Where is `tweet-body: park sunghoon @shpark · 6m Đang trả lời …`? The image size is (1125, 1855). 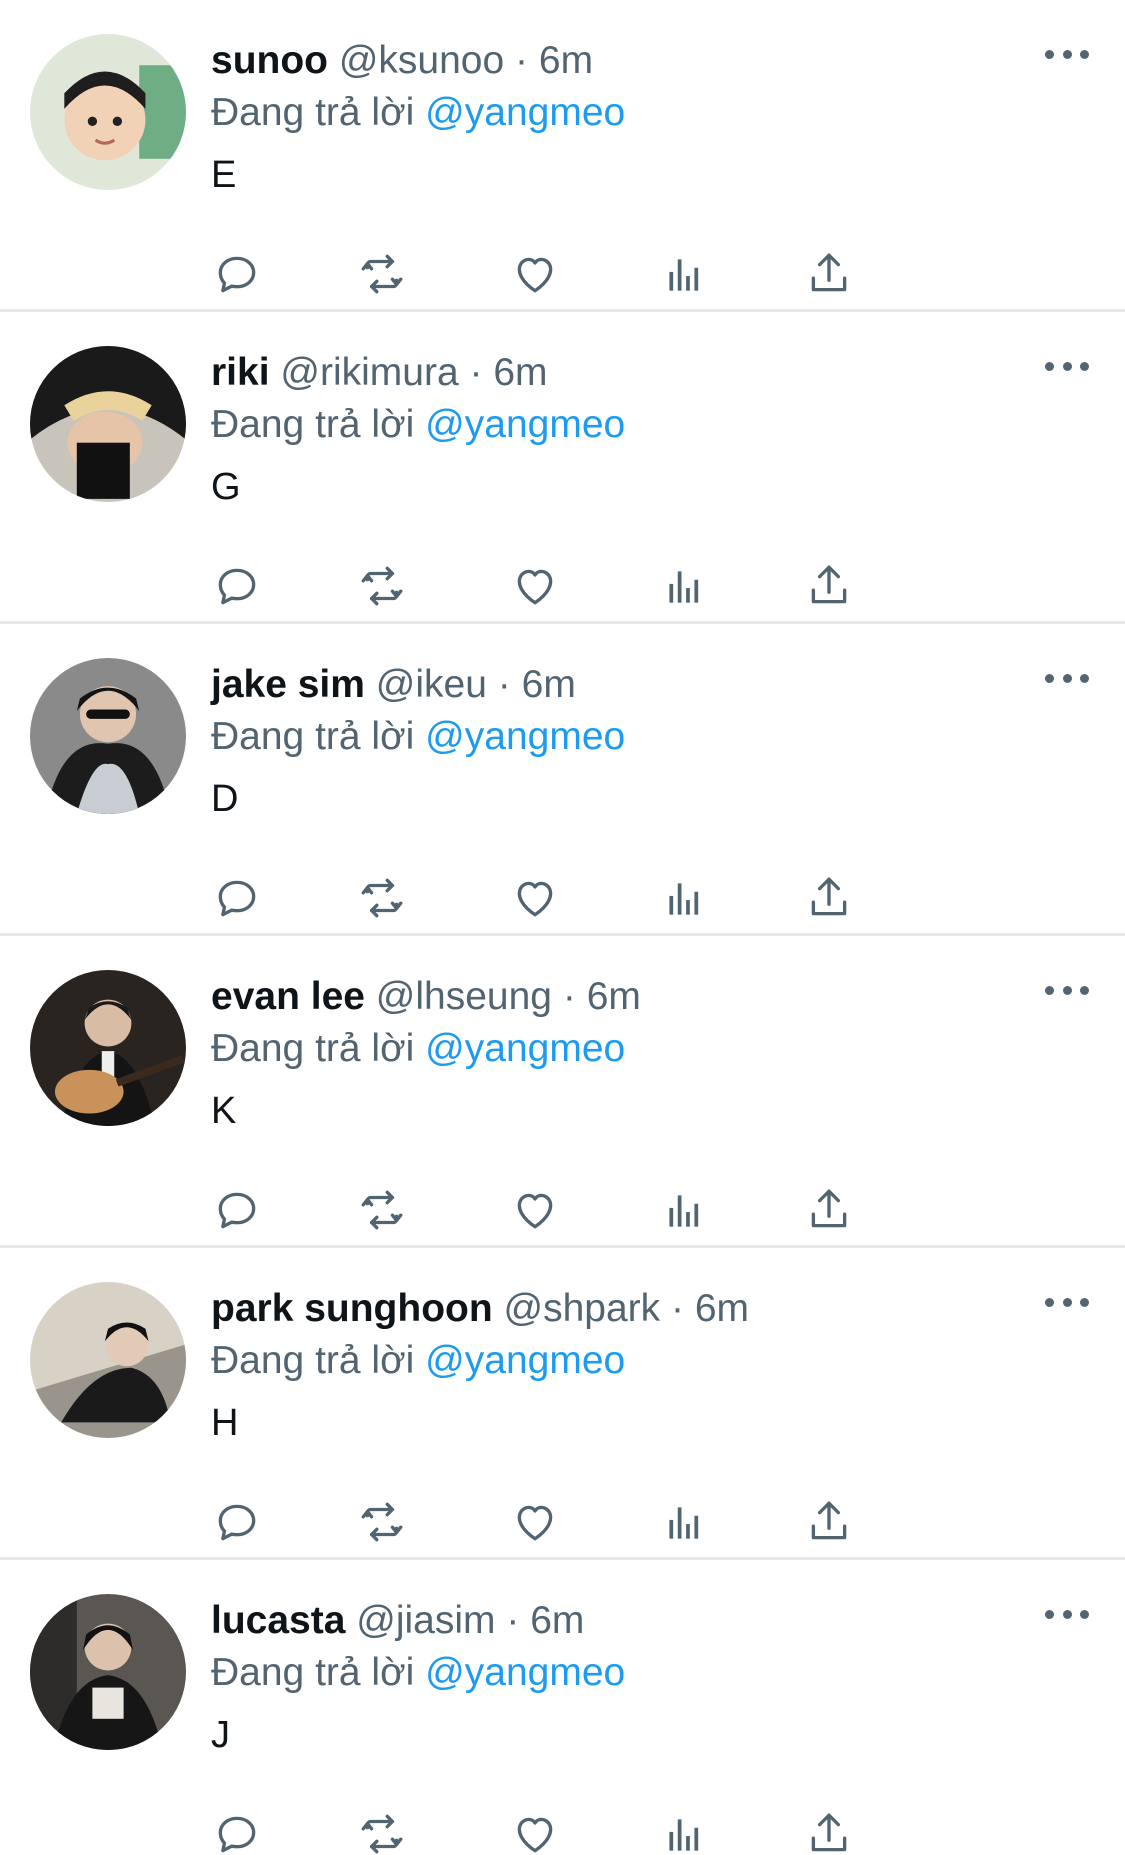
tweet-body: park sunghoon @shpark · 6m Đang trả lời … is located at coordinates (653, 1366).